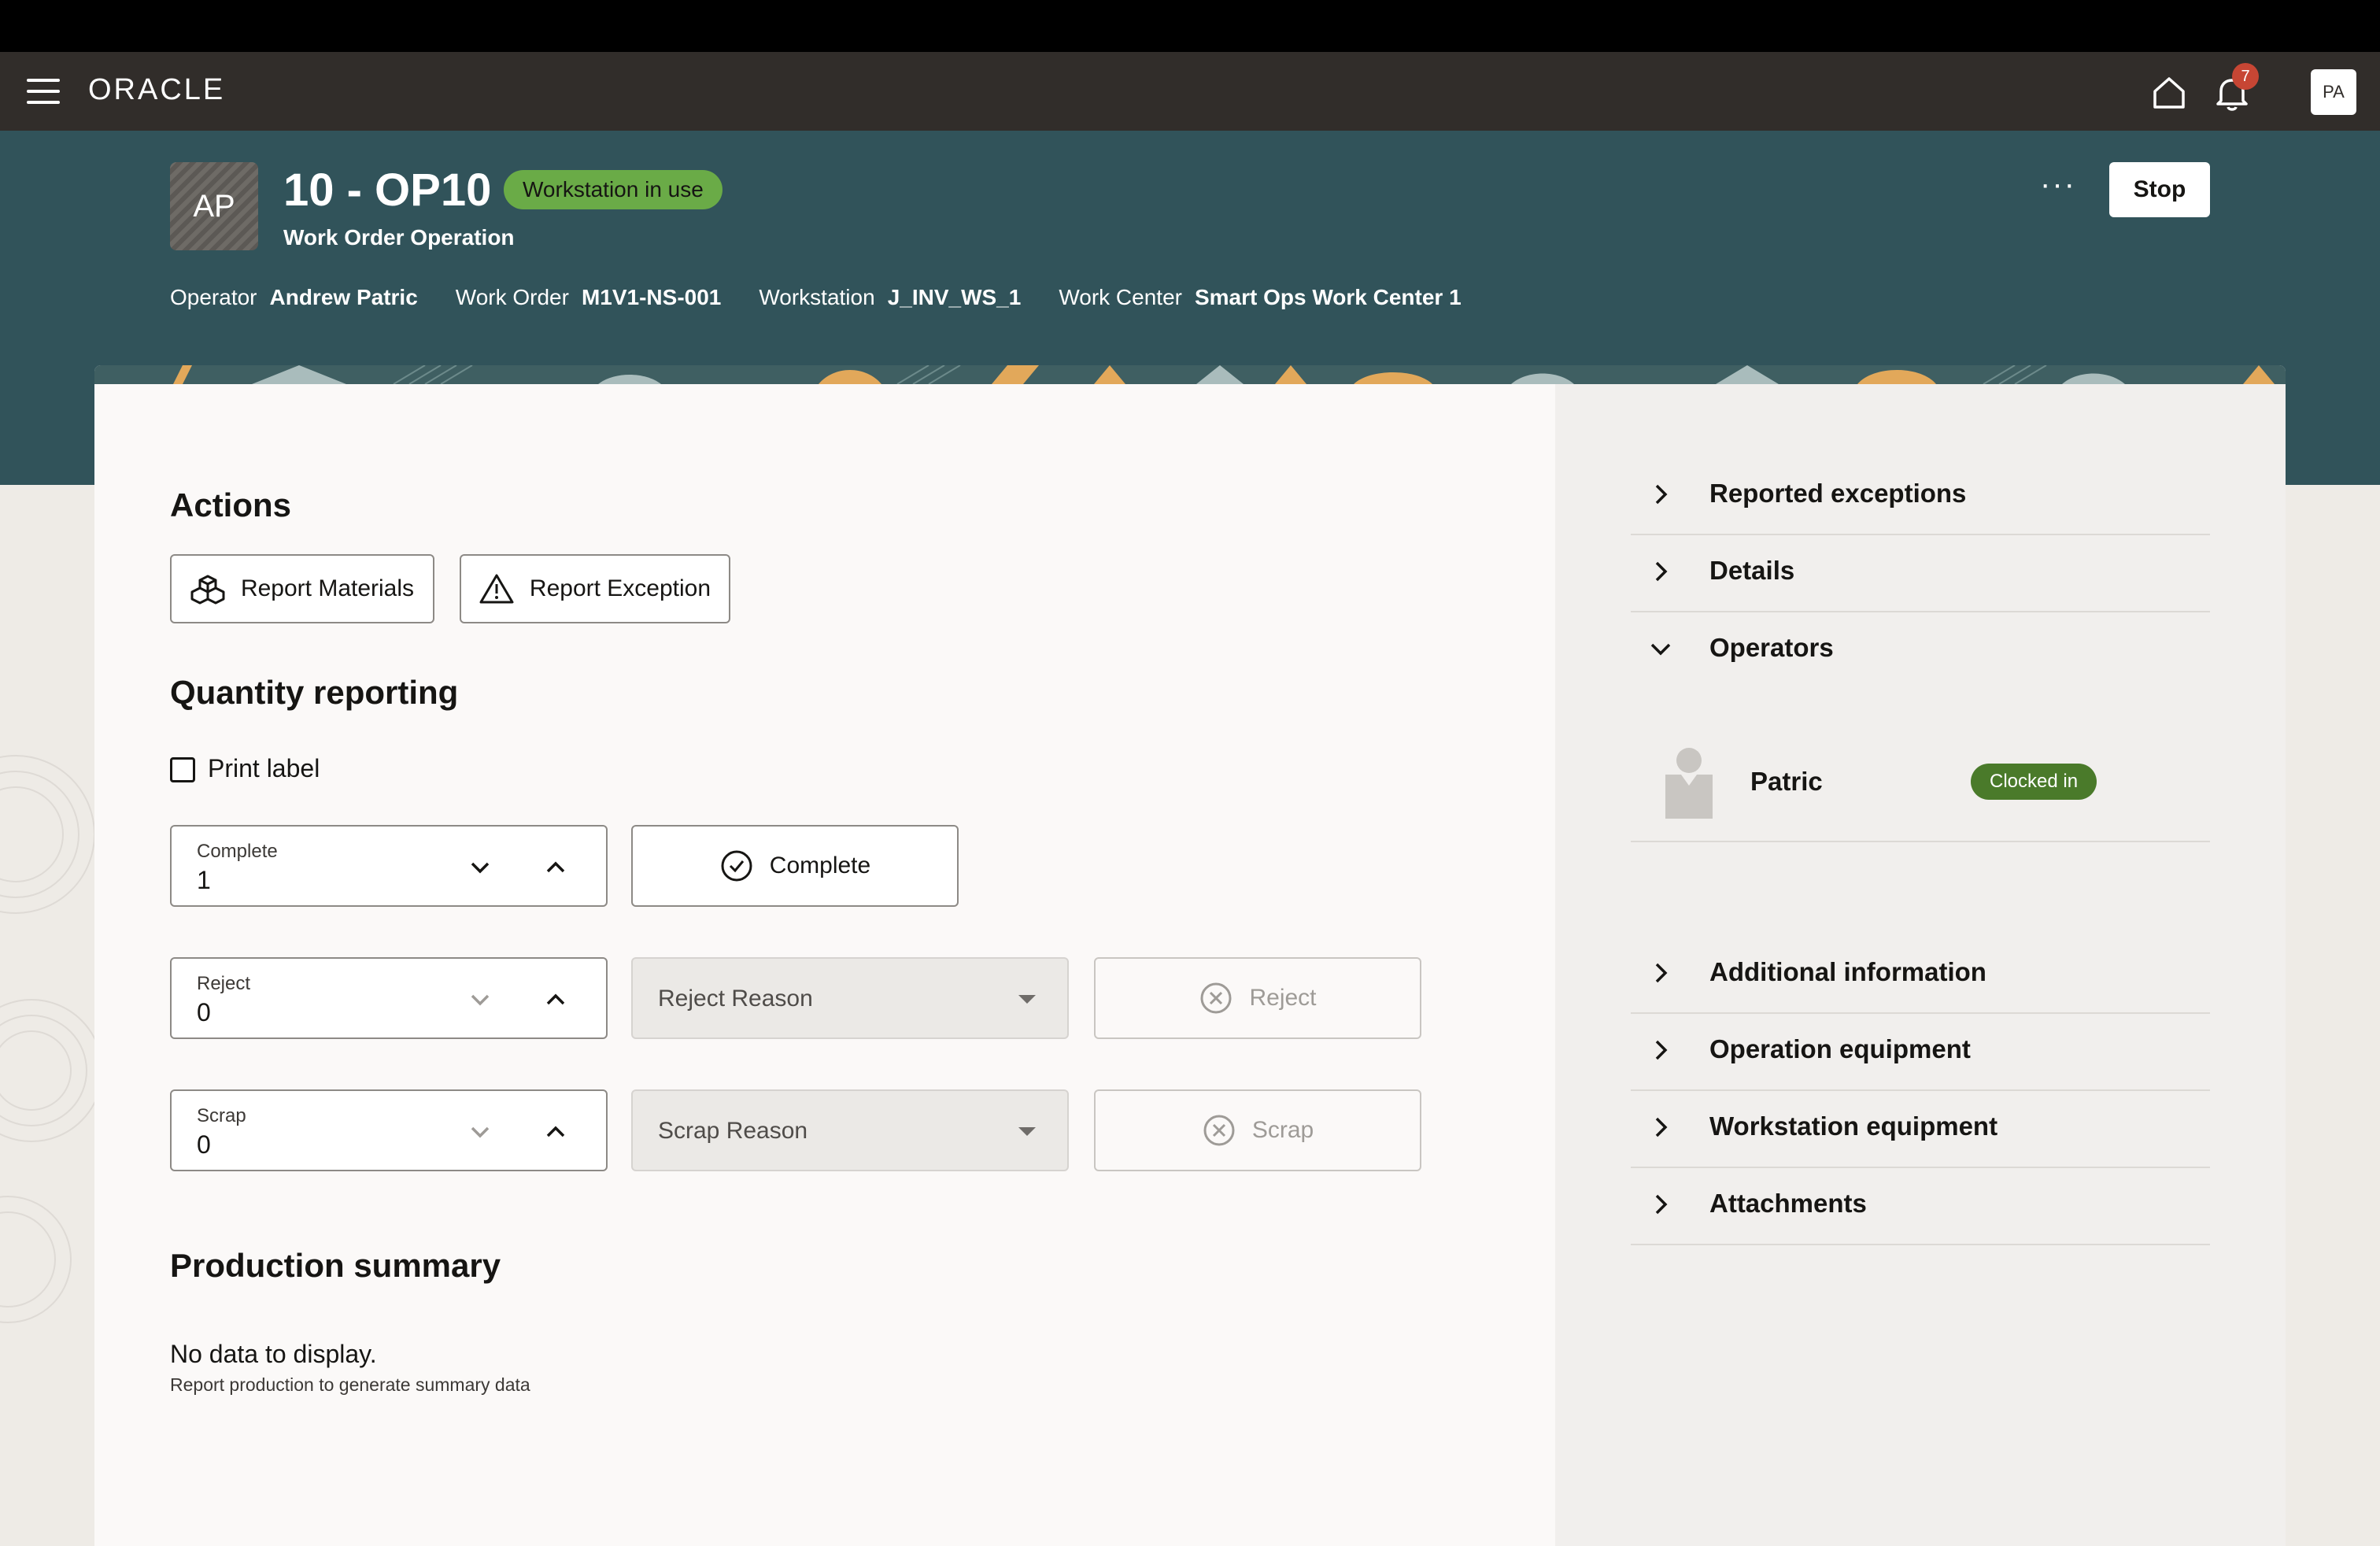  I want to click on print-label-text: Print label, so click(264, 768).